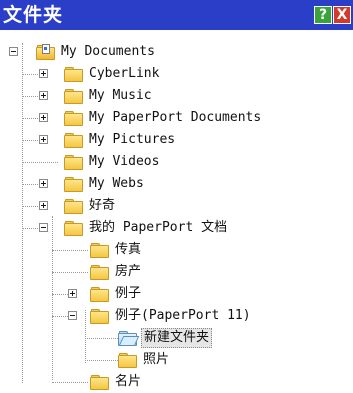  I want to click on tree-item-examples-paperport-11: 例子(PaperPort 11), so click(171, 316).